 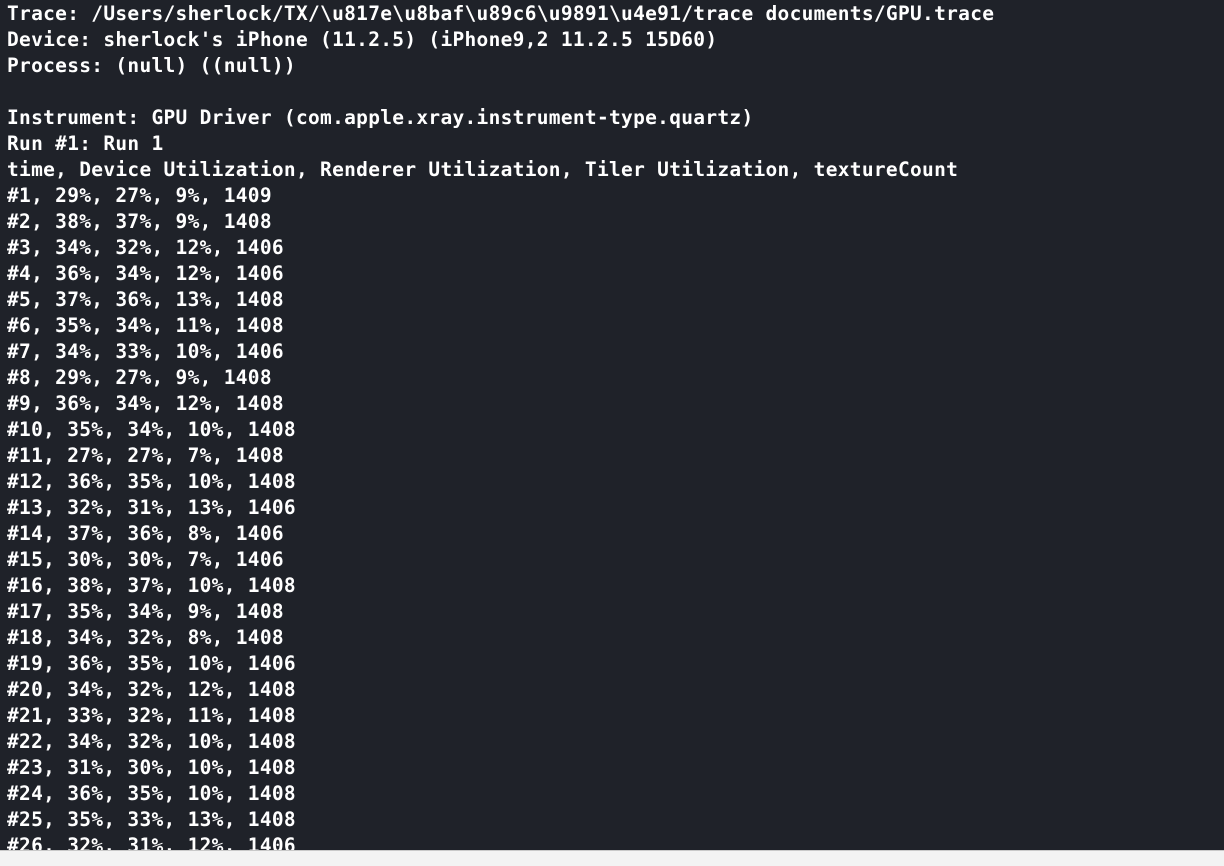 I want to click on sample-row: #9, 36%, 34%, 12%, 1408, so click(x=145, y=403).